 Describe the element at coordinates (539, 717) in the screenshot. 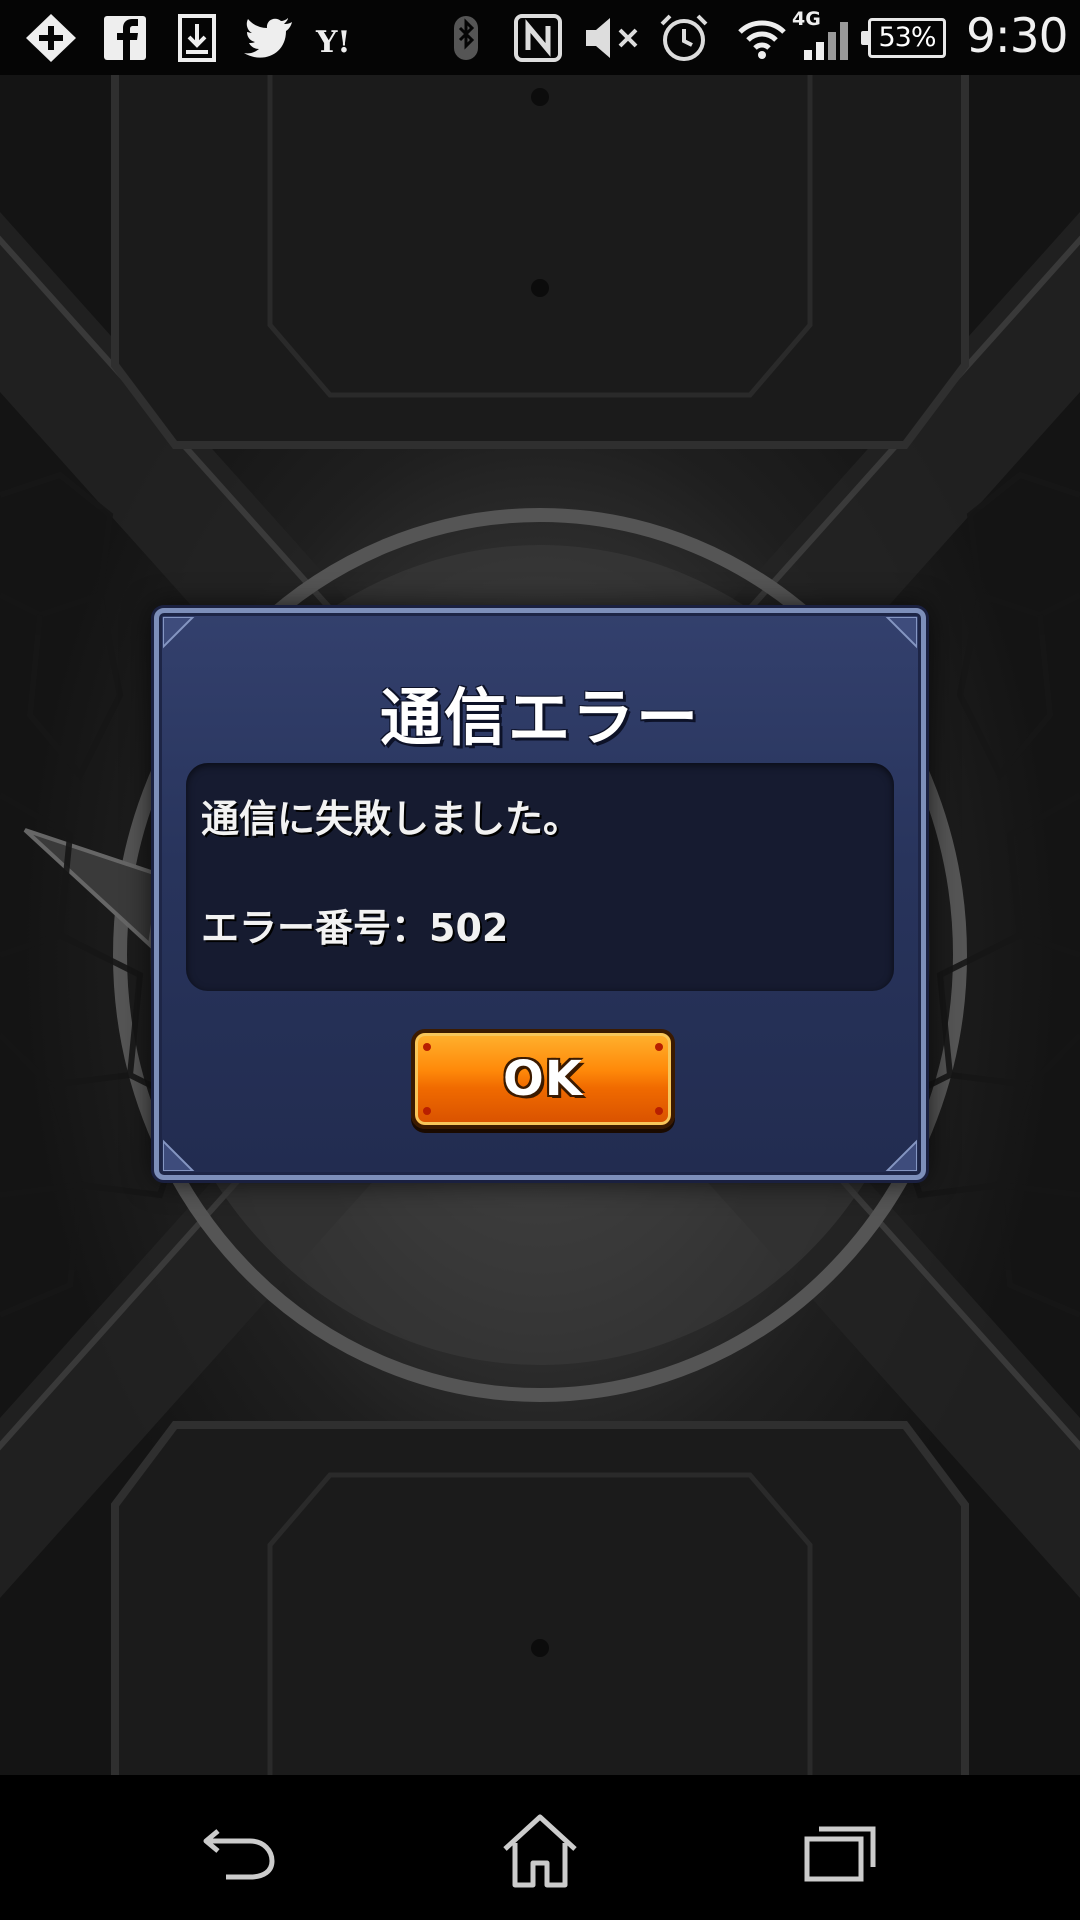

I see `dialog-title: 通信エラー` at that location.